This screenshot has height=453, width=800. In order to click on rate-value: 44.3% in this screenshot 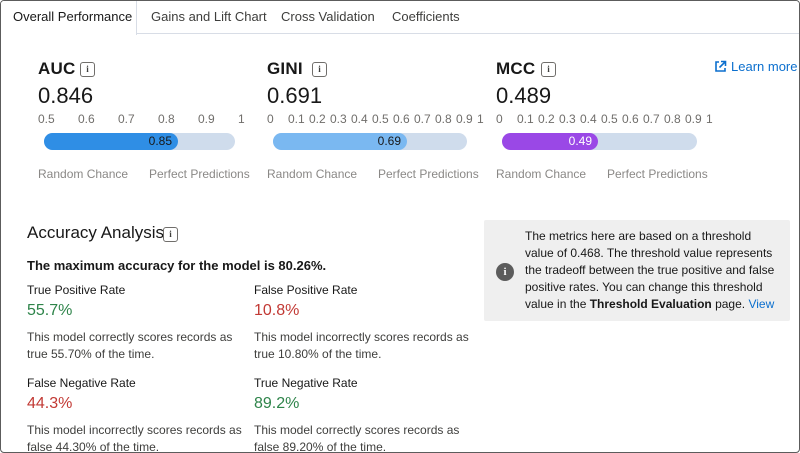, I will do `click(50, 403)`.